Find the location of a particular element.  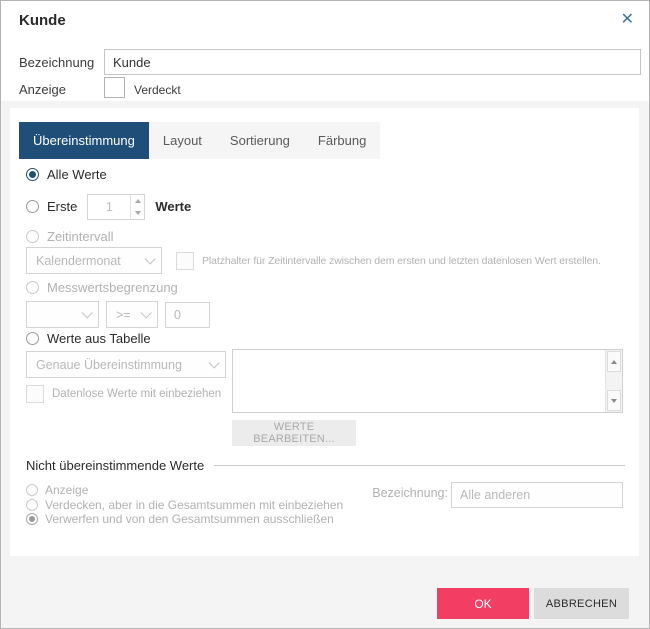

scroll-up-button is located at coordinates (614, 361).